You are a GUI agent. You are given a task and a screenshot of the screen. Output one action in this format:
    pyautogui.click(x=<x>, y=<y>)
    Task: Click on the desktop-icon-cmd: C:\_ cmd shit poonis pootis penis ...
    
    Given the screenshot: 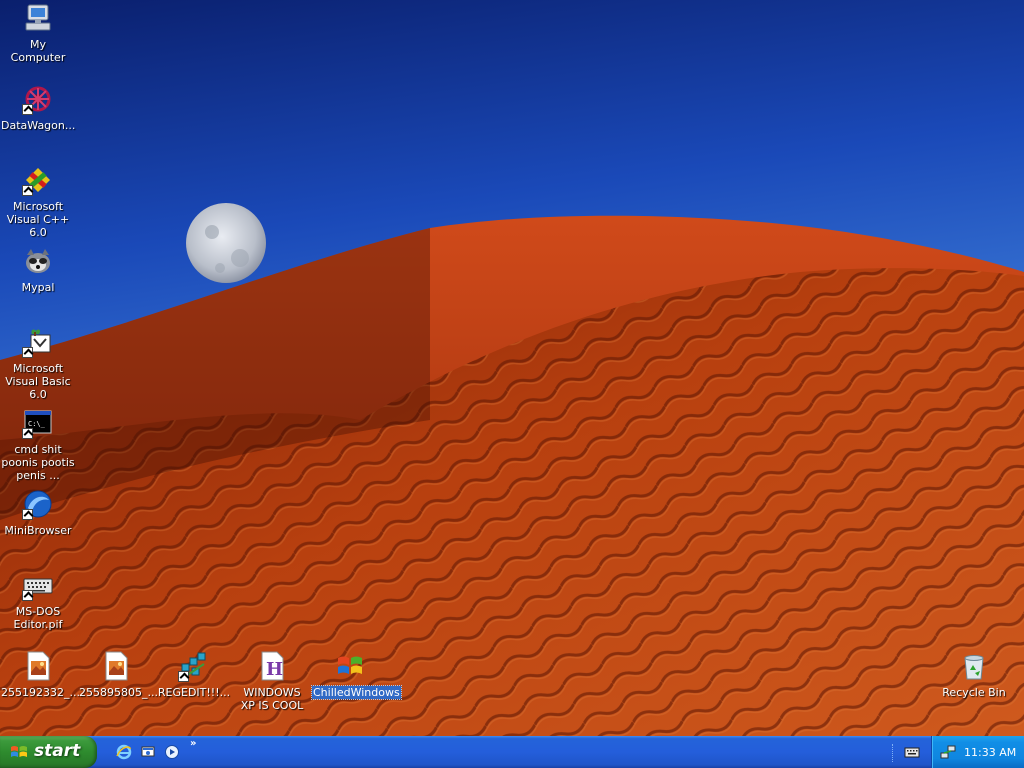 What is the action you would take?
    pyautogui.click(x=38, y=444)
    